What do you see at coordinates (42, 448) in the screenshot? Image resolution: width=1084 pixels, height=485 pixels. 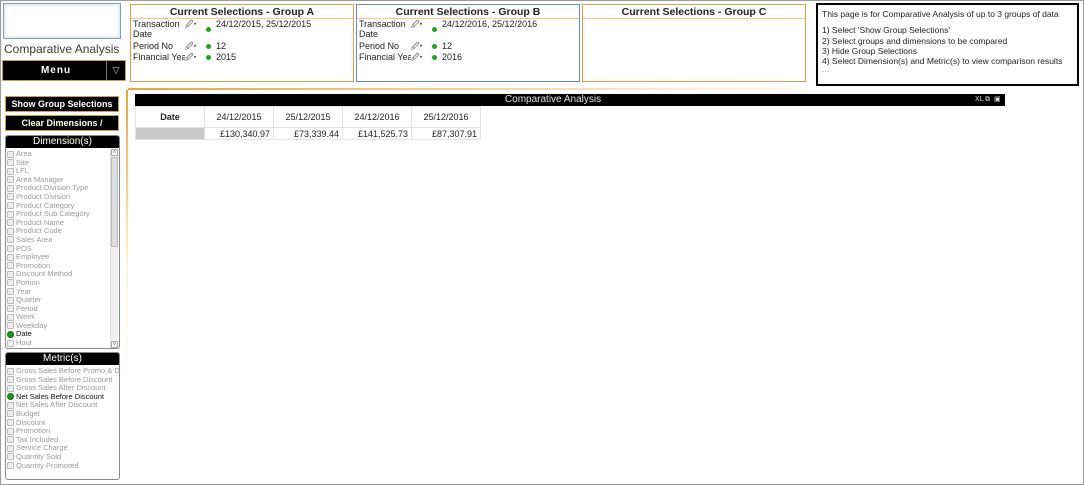 I see `metric-item-label: Service Charge` at bounding box center [42, 448].